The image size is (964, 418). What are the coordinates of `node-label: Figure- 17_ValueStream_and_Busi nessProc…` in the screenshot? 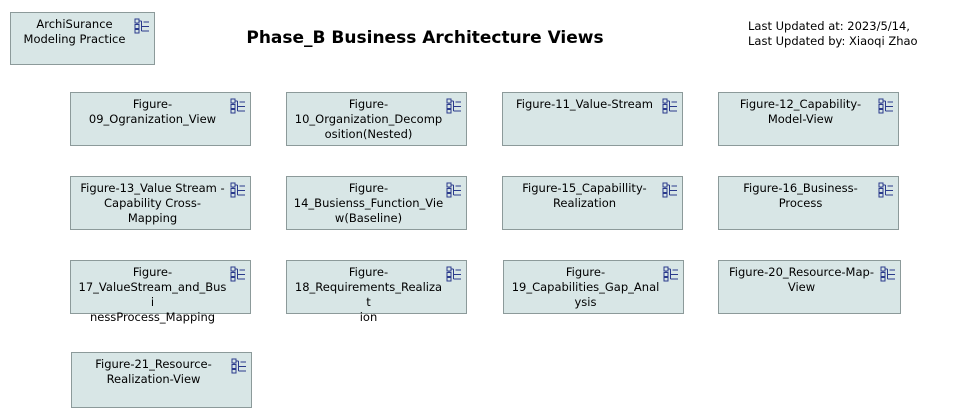 It's located at (152, 294).